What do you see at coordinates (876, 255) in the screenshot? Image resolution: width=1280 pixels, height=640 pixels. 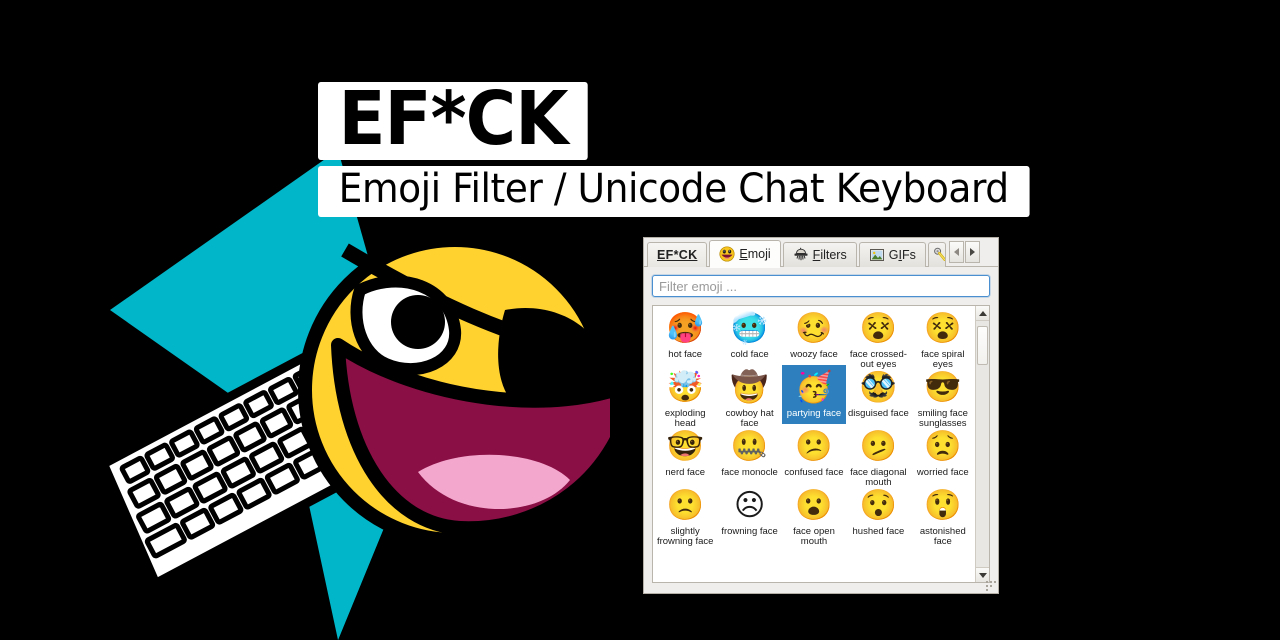 I see `image-icon` at bounding box center [876, 255].